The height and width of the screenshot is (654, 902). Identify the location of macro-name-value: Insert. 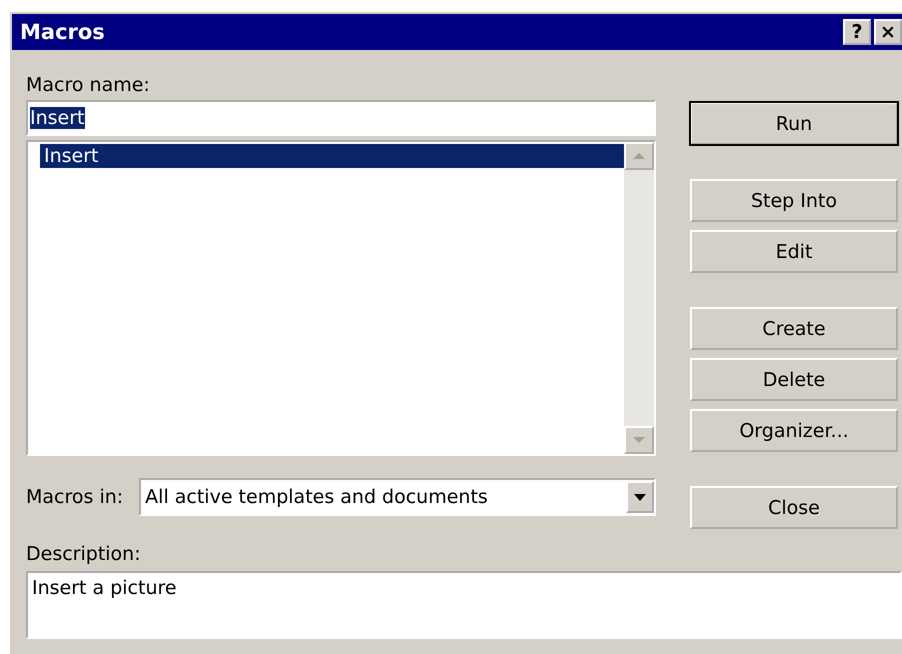
(57, 118).